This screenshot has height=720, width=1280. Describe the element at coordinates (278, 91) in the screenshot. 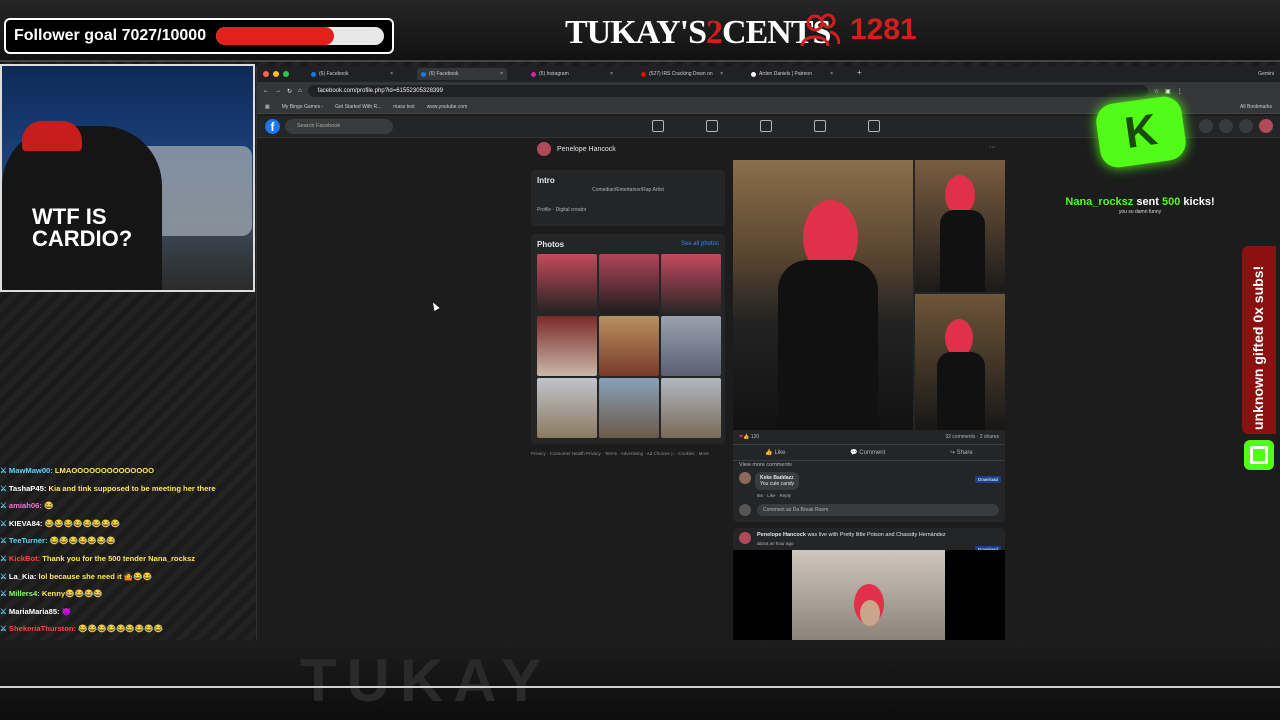

I see `forward-icon: →` at that location.